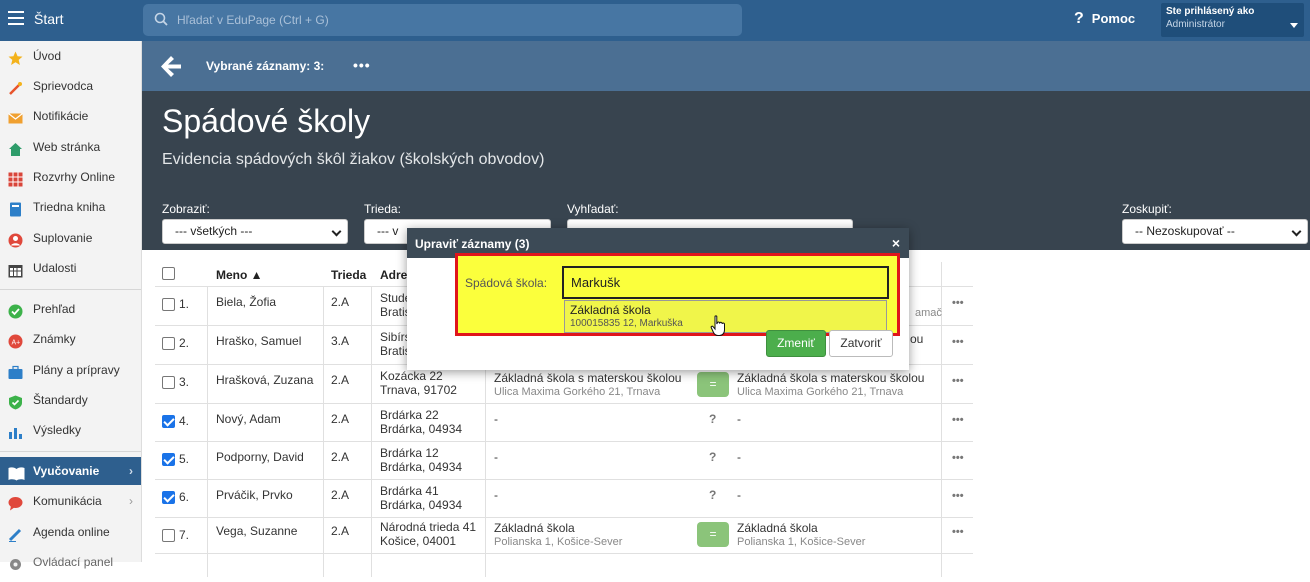 The height and width of the screenshot is (582, 1310). I want to click on sidebar-item-prehlad: Prehľad, so click(70, 309).